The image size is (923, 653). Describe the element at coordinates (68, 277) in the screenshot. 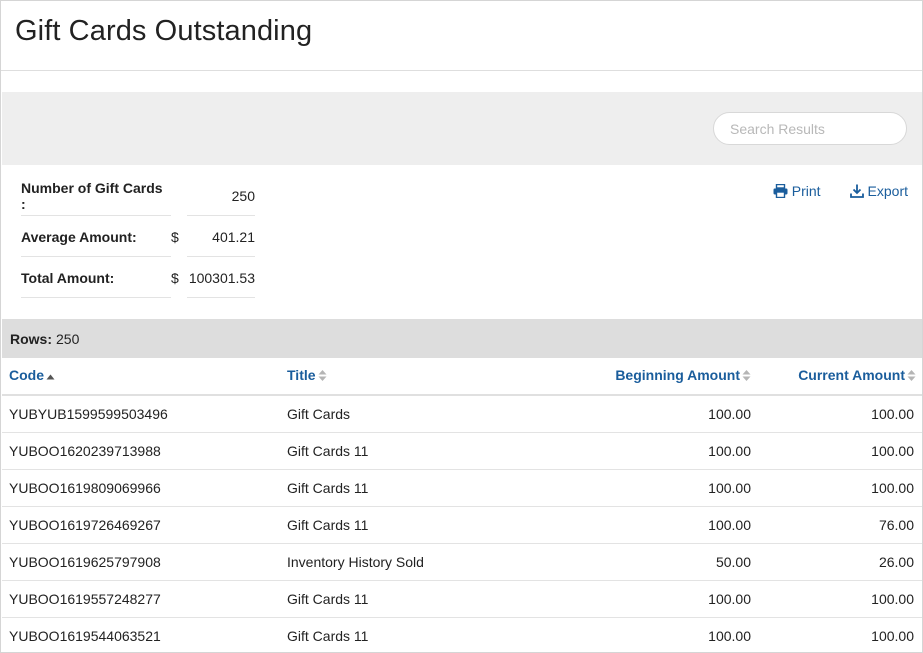

I see `total-label: Total Amount:` at that location.